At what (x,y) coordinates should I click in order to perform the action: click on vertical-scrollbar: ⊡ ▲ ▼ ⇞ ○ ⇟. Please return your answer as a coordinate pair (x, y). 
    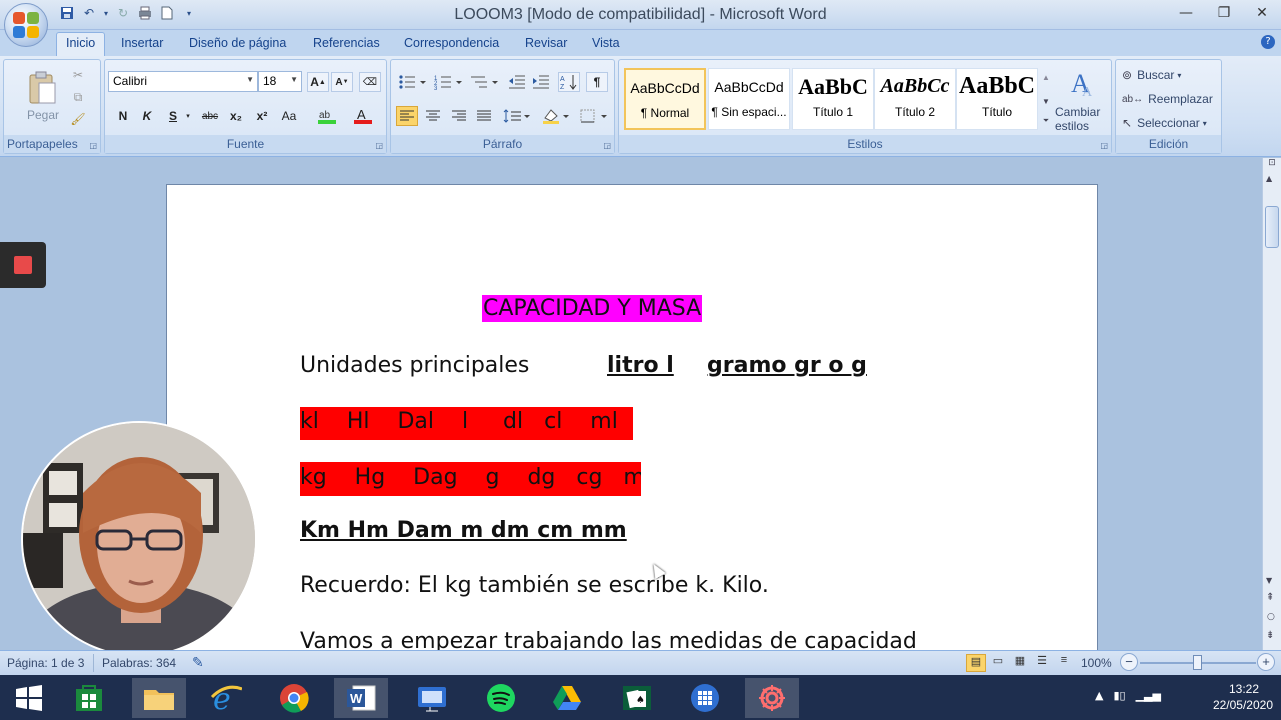
    Looking at the image, I should click on (1271, 404).